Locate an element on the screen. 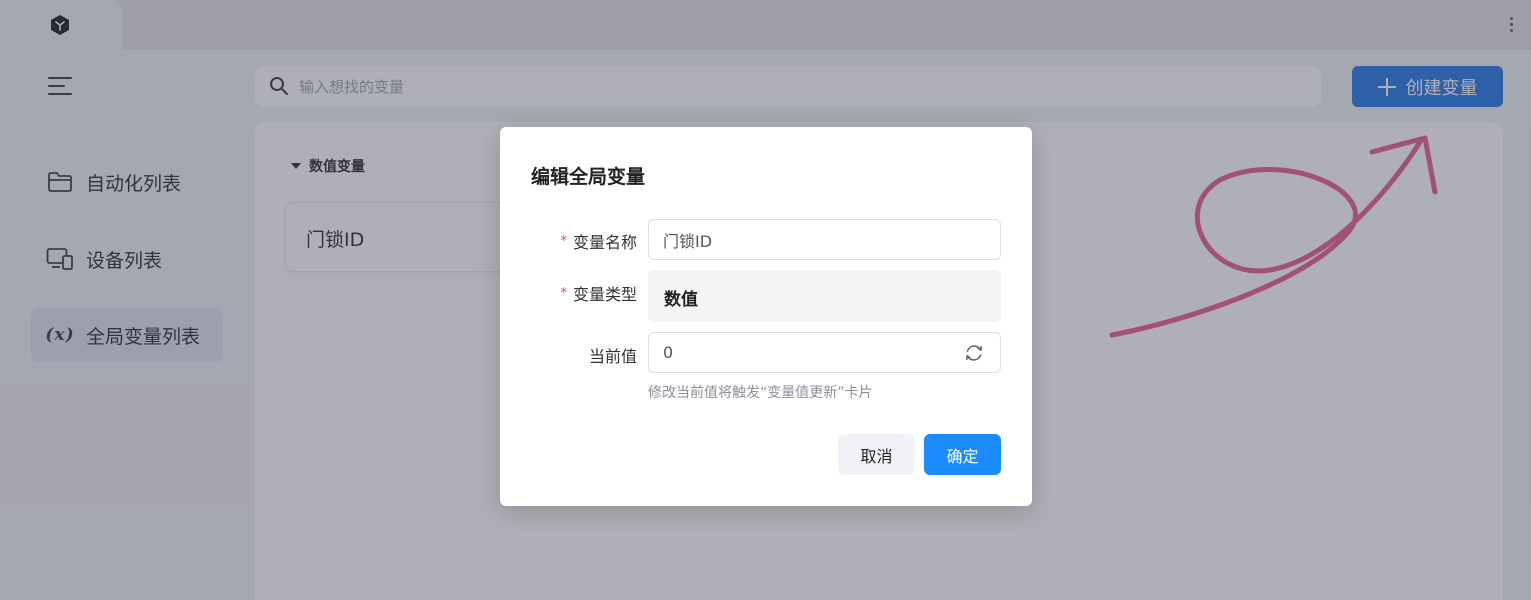 The image size is (1531, 600). variable-name-field is located at coordinates (824, 239).